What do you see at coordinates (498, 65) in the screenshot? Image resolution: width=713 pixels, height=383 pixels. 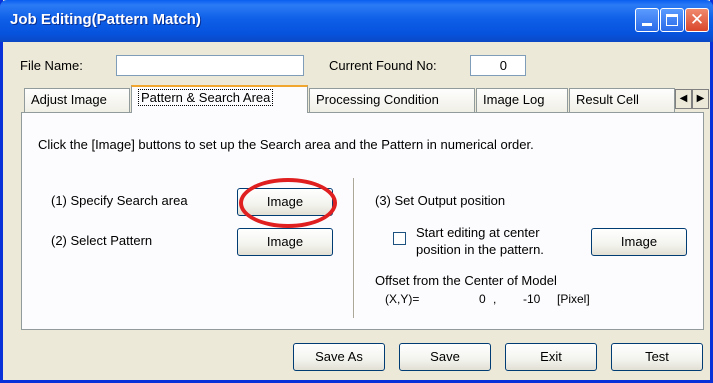 I see `current-found-field: 0` at bounding box center [498, 65].